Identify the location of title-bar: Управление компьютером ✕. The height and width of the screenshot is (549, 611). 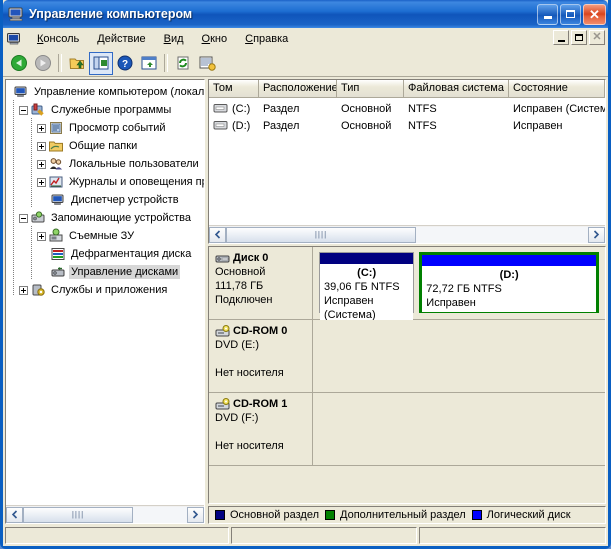
(305, 14).